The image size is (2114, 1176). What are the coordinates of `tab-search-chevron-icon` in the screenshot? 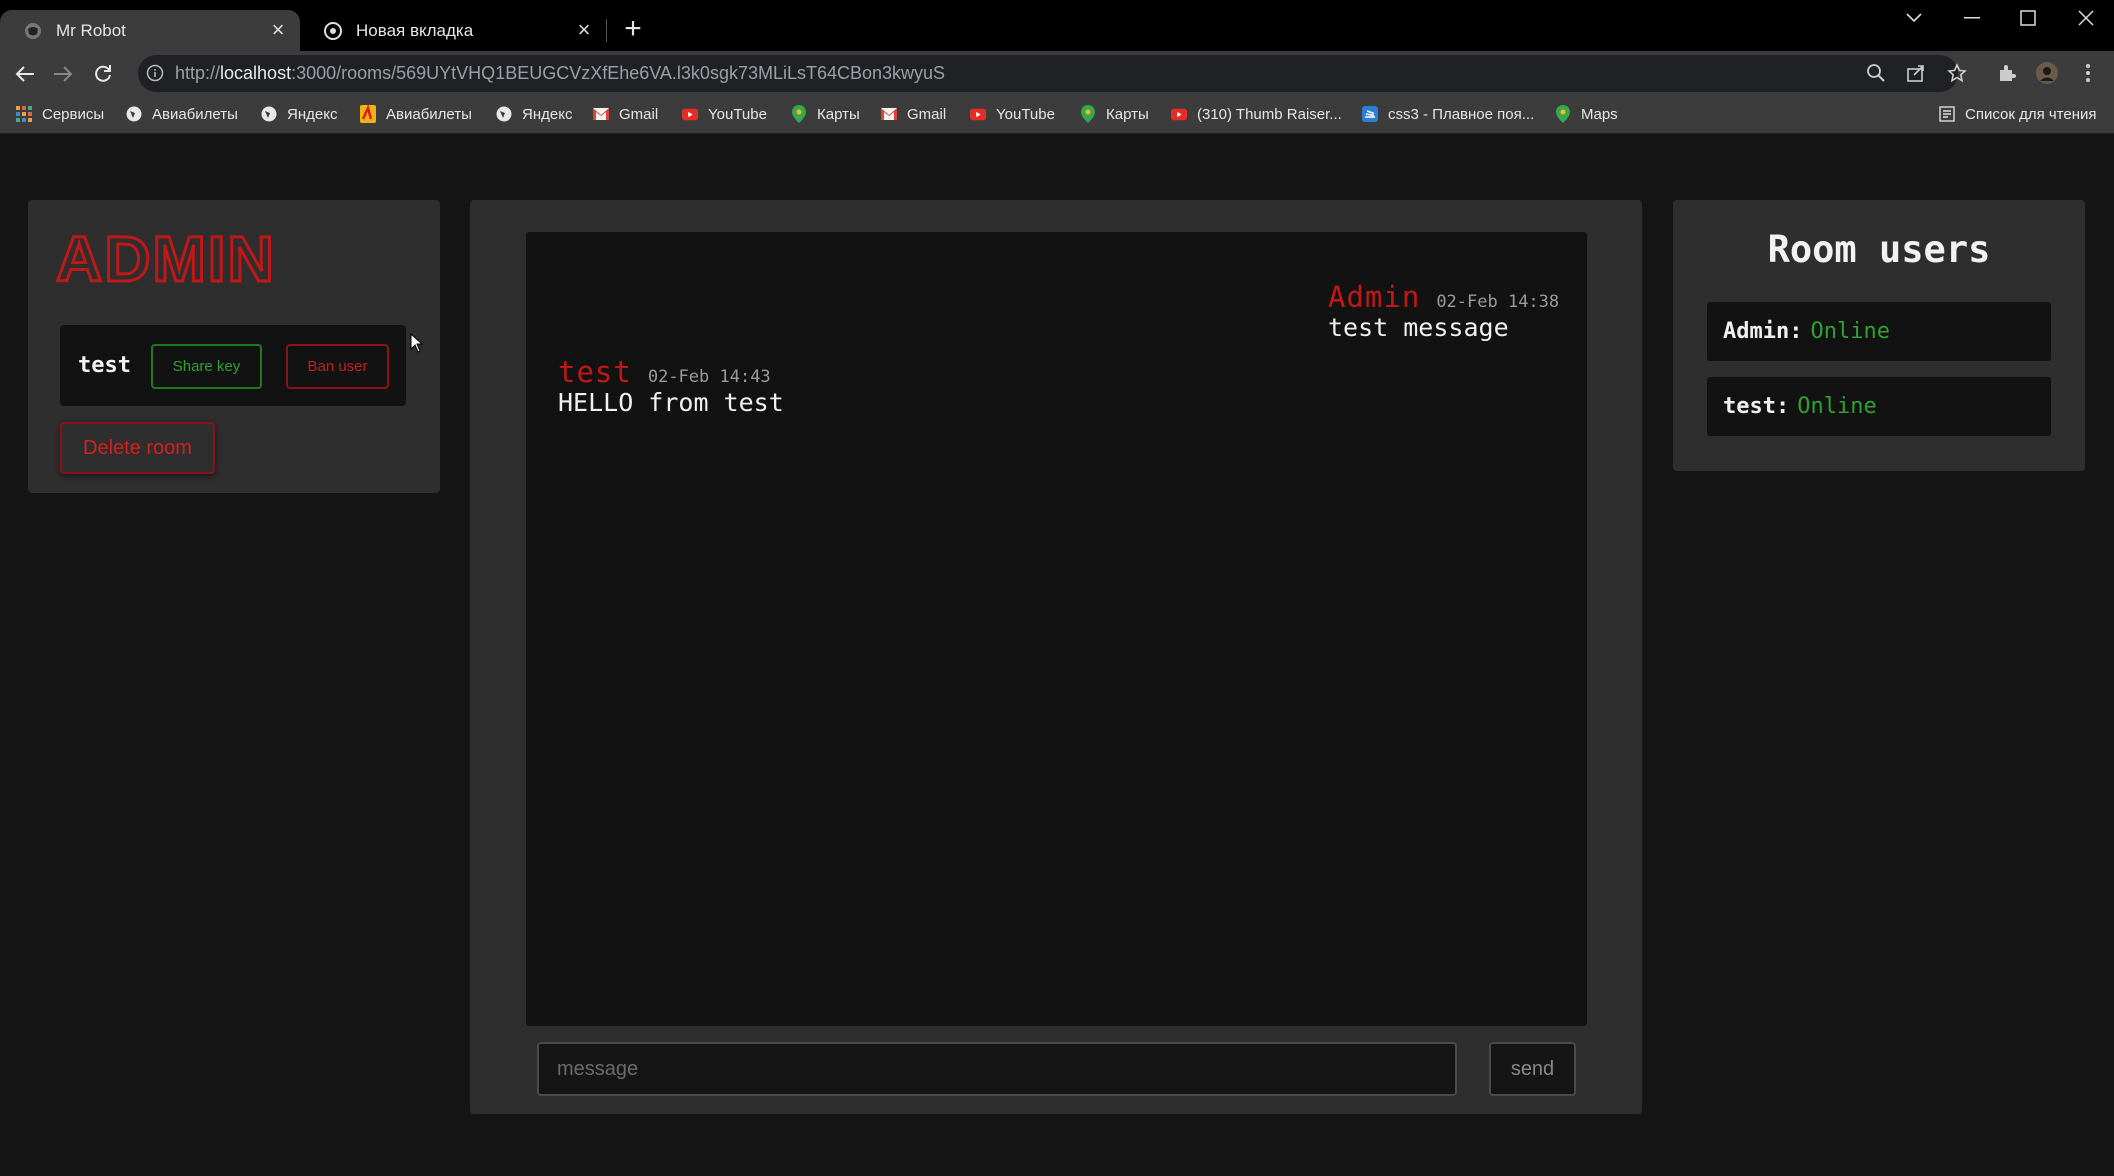 It's located at (1914, 18).